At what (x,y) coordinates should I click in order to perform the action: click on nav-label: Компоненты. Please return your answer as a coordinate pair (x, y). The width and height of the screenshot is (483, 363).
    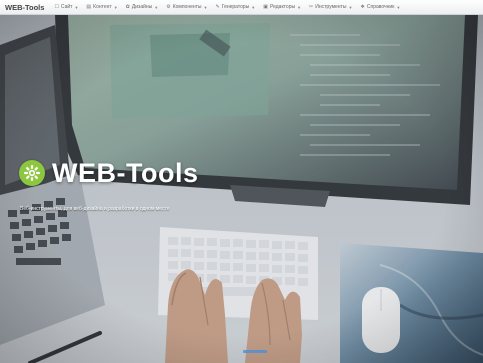
    Looking at the image, I should click on (187, 7).